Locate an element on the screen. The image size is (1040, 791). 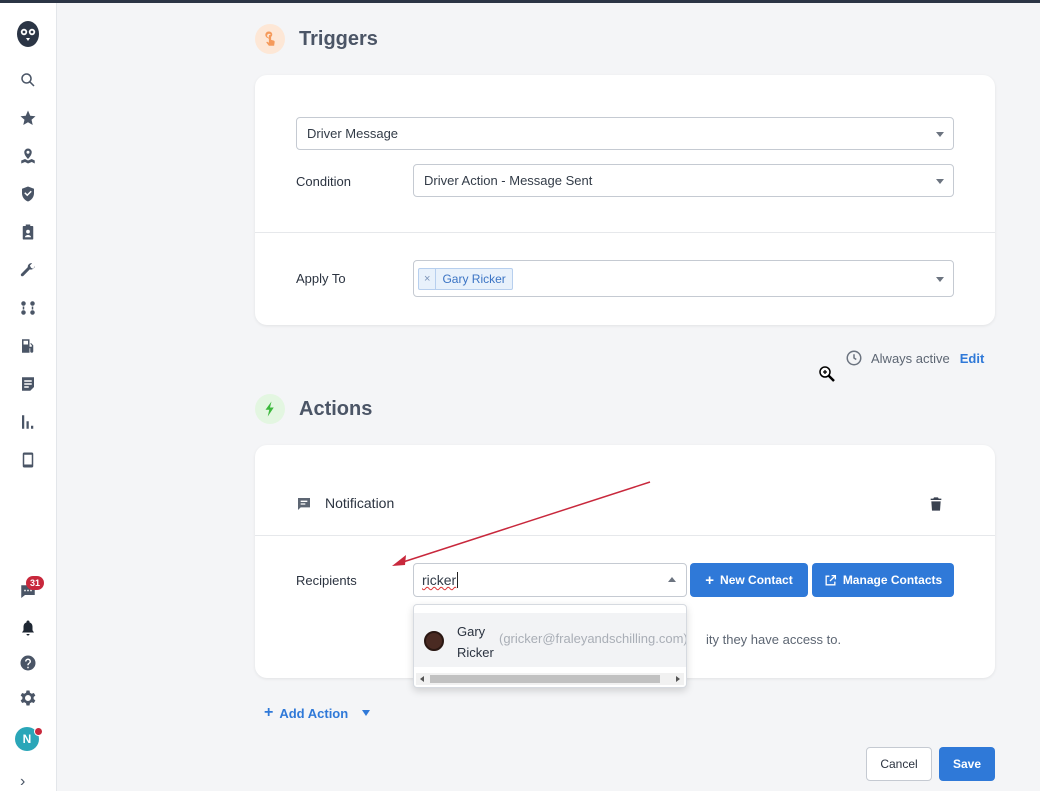
chevron-up-icon is located at coordinates (672, 579).